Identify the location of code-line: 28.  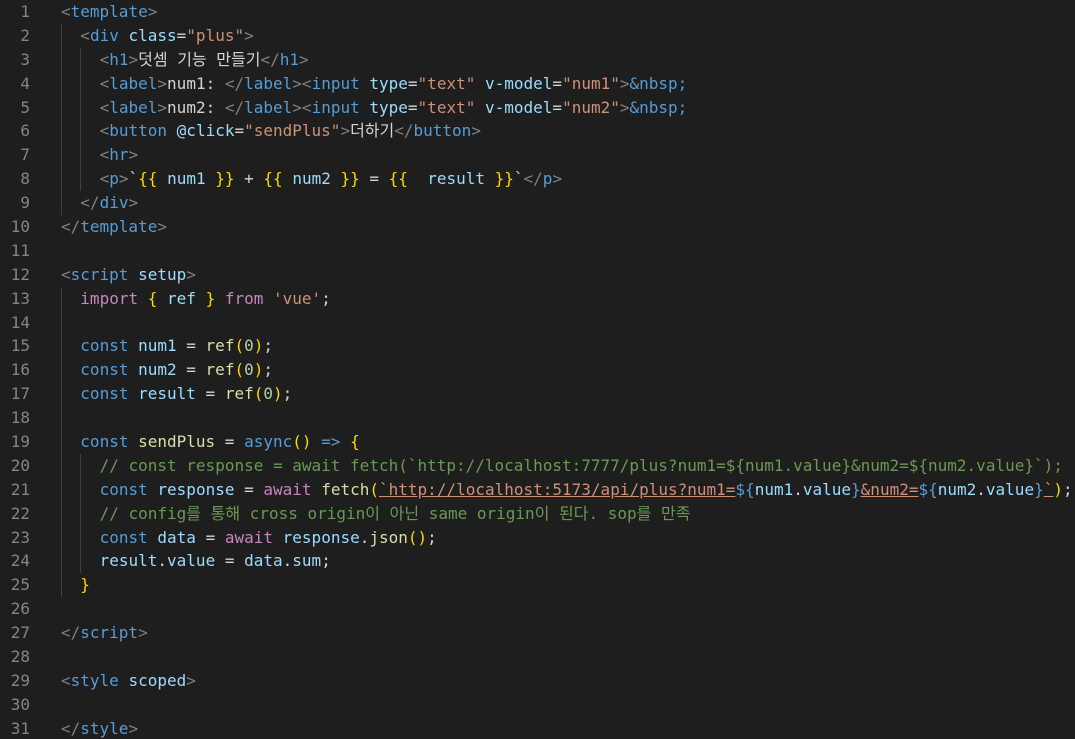
(537, 657).